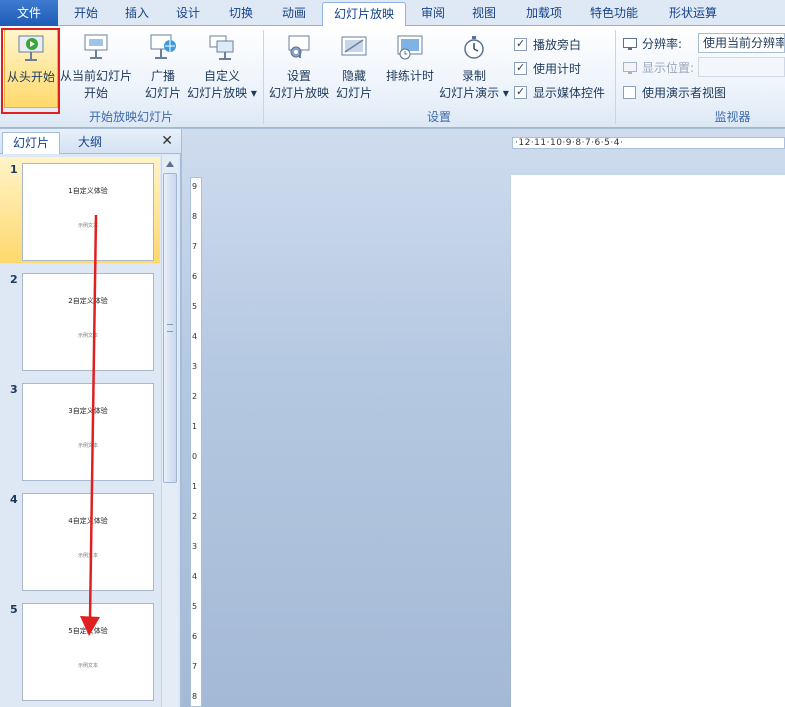 This screenshot has height=707, width=785. What do you see at coordinates (569, 93) in the screenshot?
I see `show-media-controls-label: 显示媒体控件` at bounding box center [569, 93].